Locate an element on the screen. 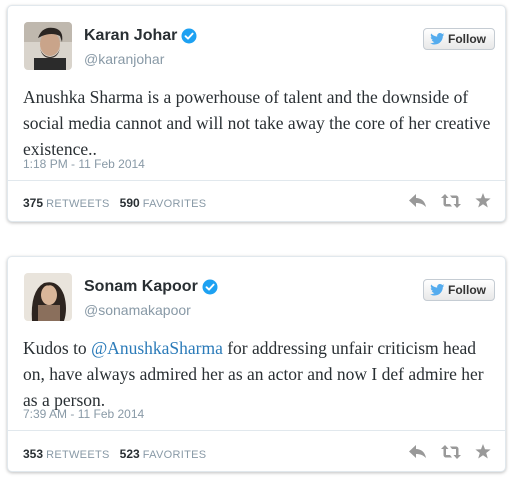 This screenshot has width=520, height=482. tweet-stats: 353 RETWEETS 523 FAVORITES is located at coordinates (118, 454).